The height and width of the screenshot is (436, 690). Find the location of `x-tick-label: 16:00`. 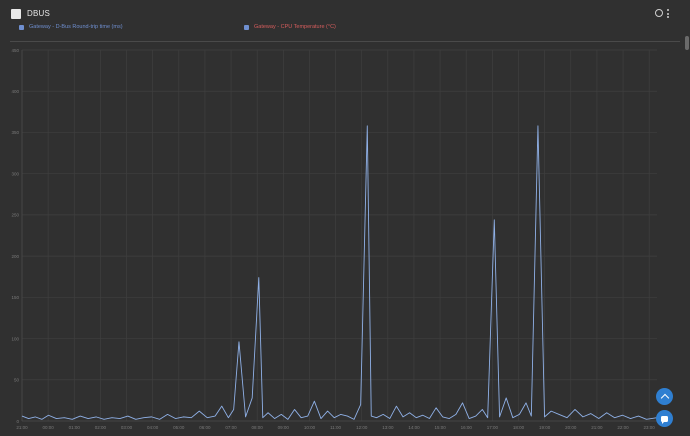

x-tick-label: 16:00 is located at coordinates (467, 427).